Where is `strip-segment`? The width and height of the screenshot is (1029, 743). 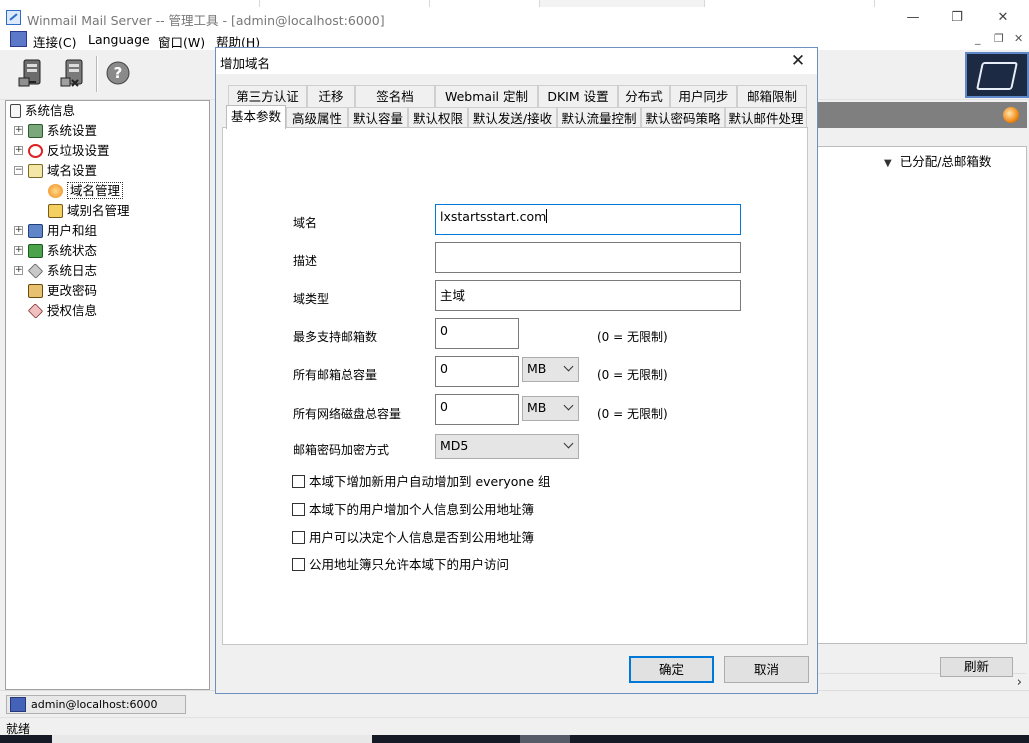 strip-segment is located at coordinates (485, 3).